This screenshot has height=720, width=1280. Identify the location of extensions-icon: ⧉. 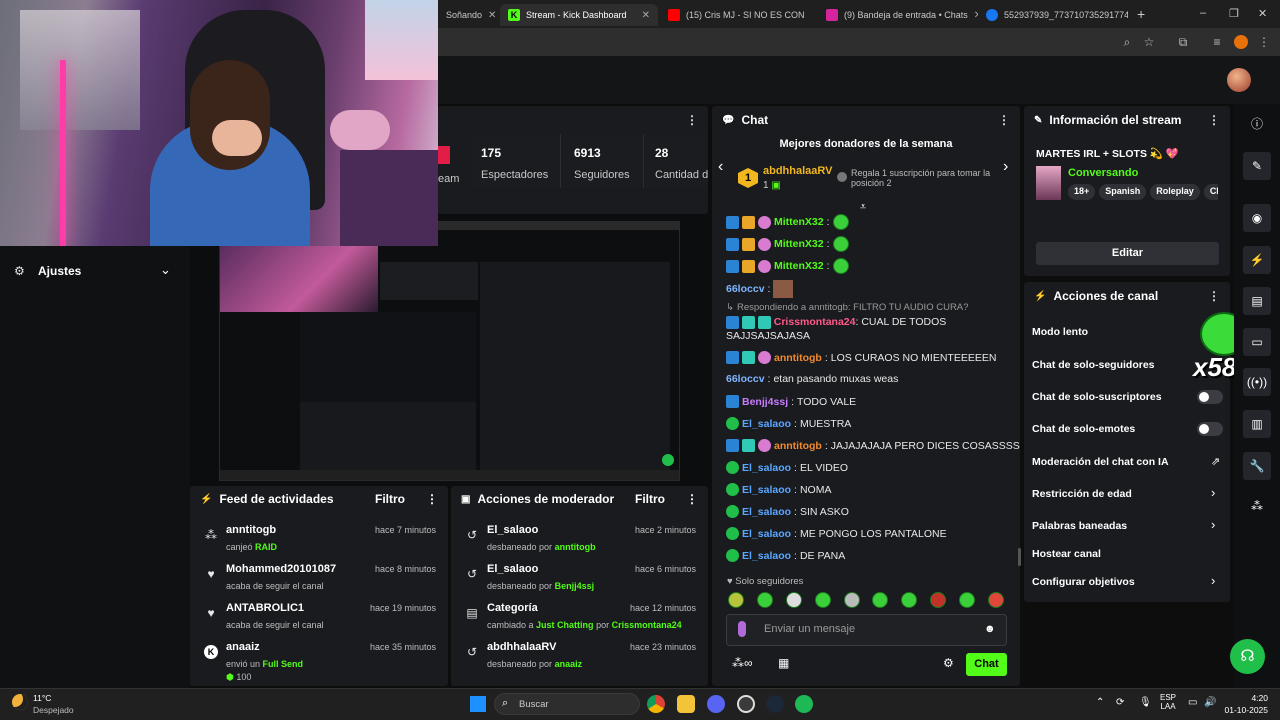
(1183, 42).